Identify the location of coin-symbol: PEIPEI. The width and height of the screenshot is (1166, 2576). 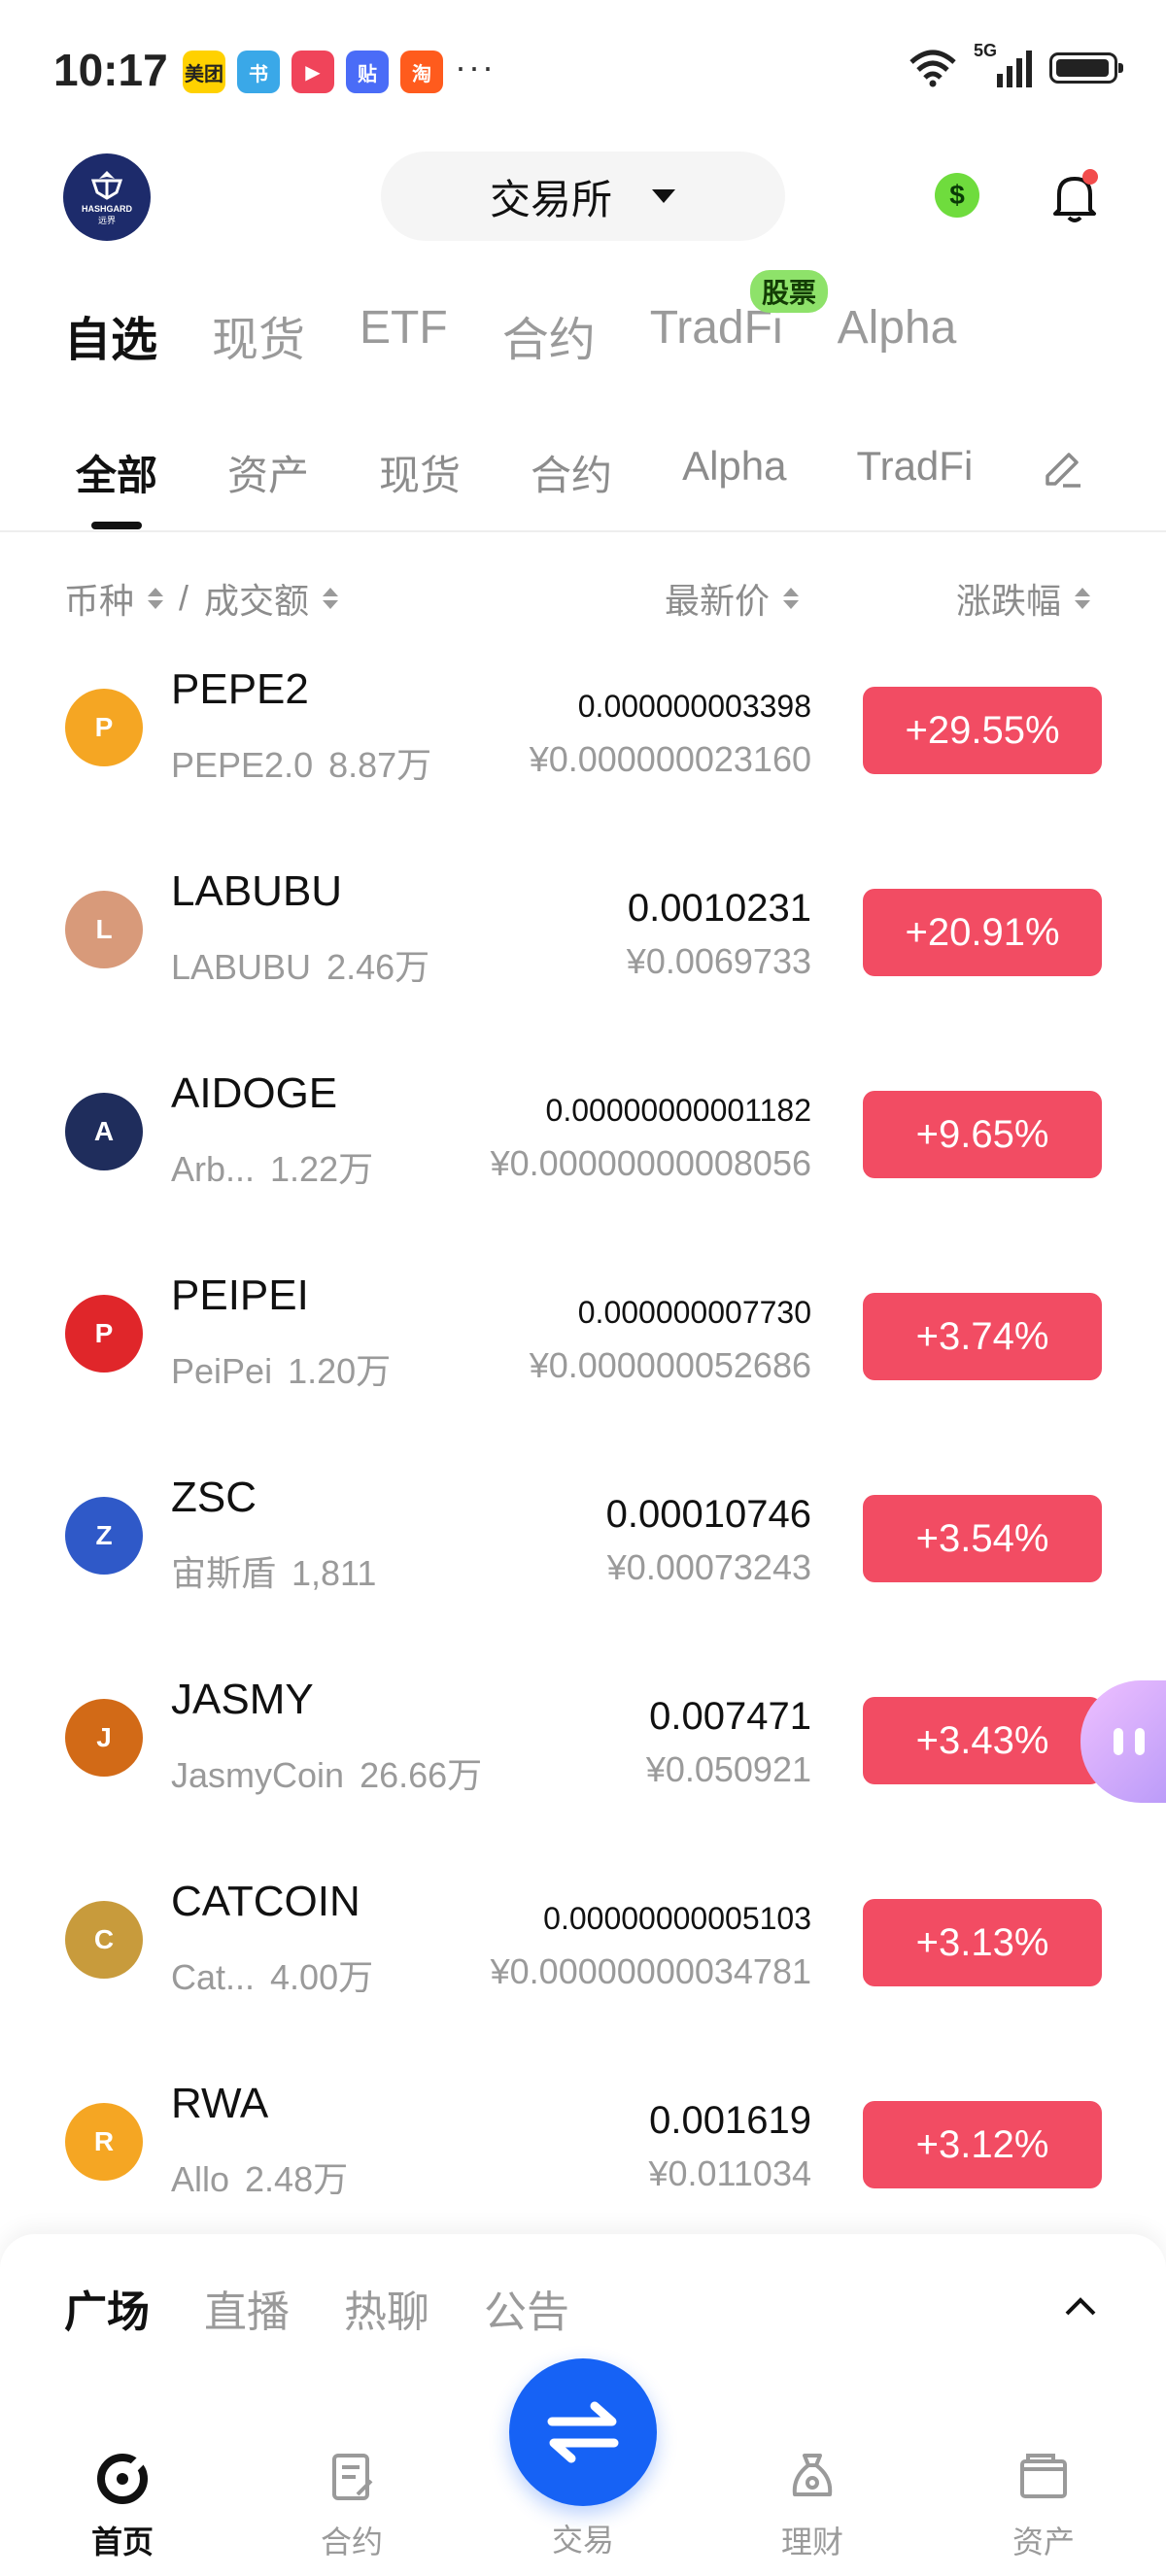
(240, 1295).